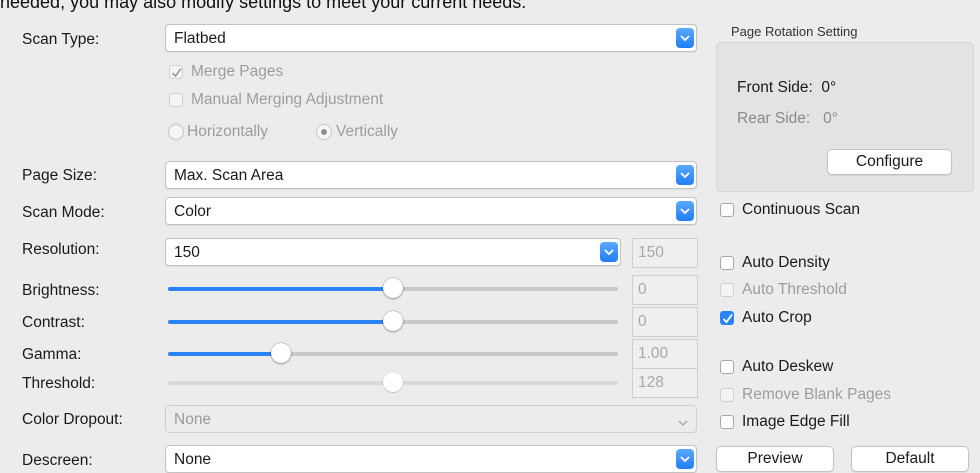 This screenshot has height=473, width=980. Describe the element at coordinates (801, 209) in the screenshot. I see `continuous-scan-label: Continuous Scan` at that location.